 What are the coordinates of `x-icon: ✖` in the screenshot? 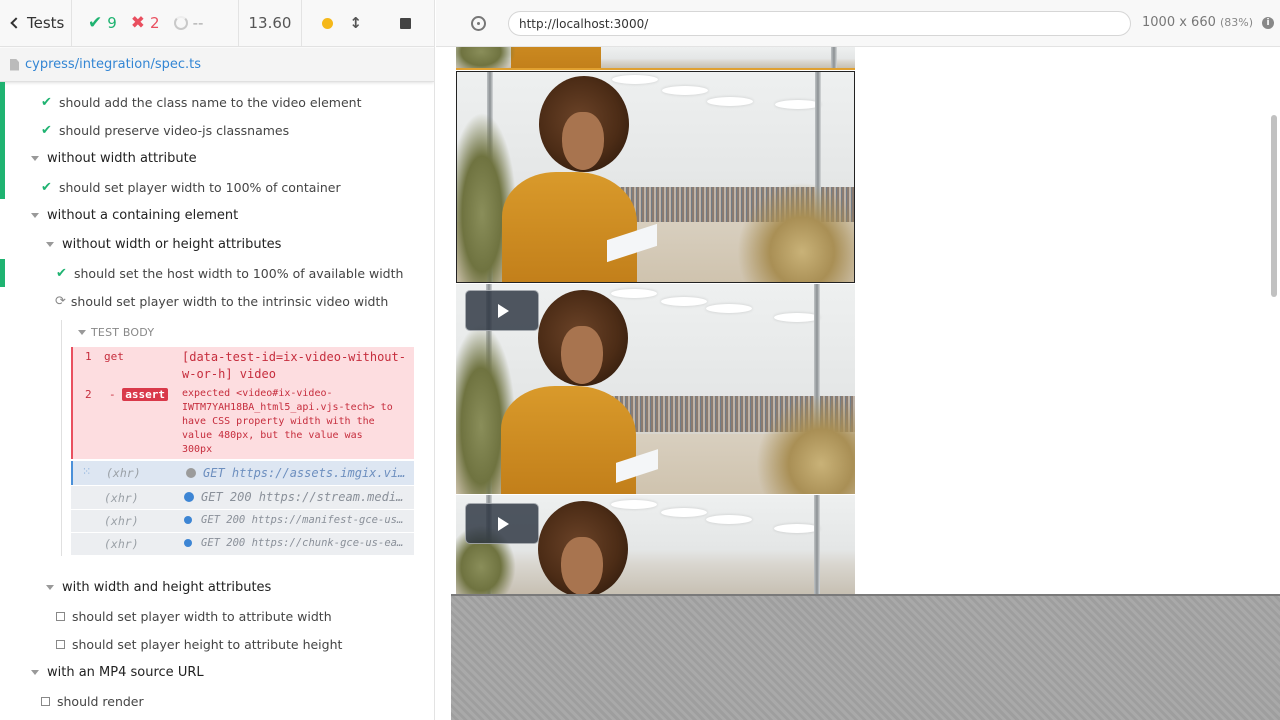 It's located at (138, 23).